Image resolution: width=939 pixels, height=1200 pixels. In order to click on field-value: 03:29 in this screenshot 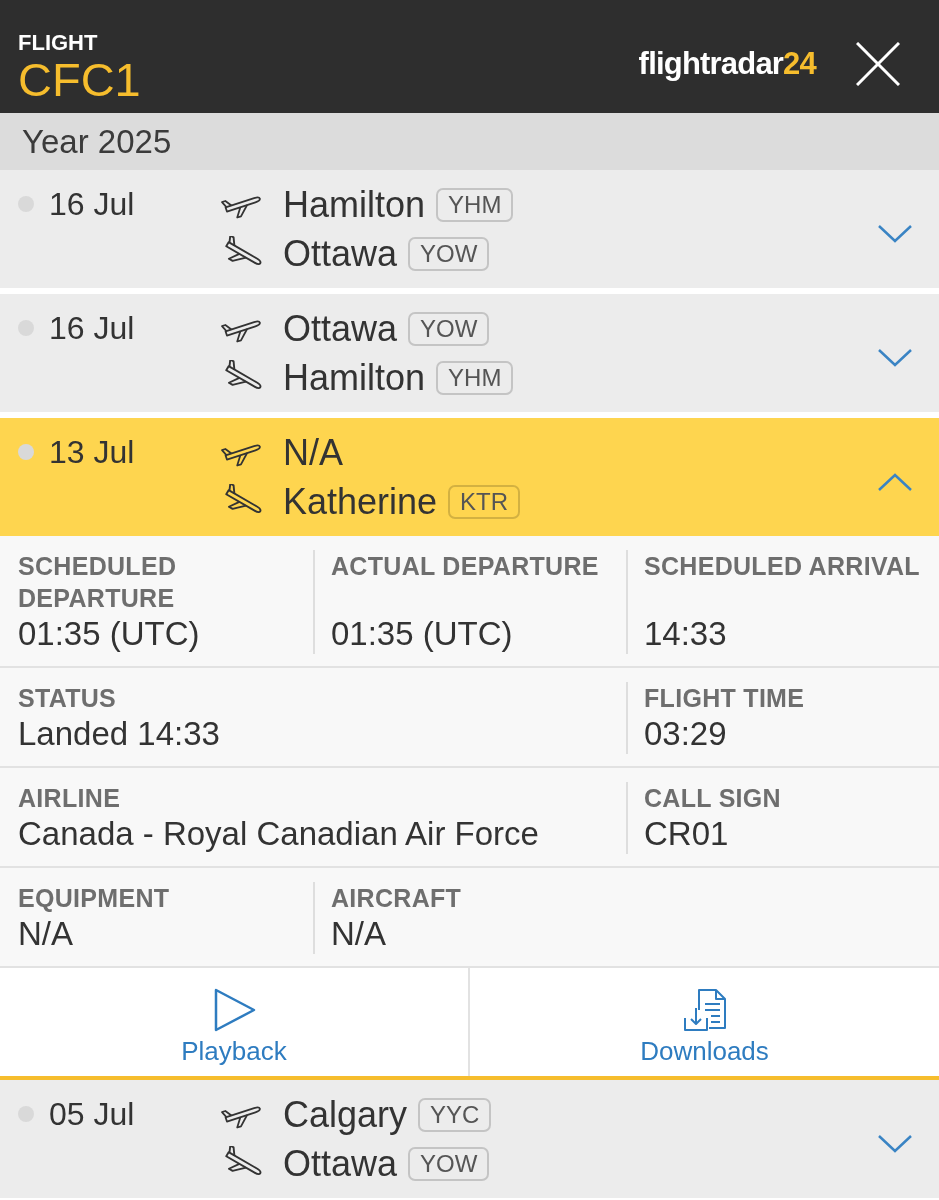, I will do `click(685, 734)`.